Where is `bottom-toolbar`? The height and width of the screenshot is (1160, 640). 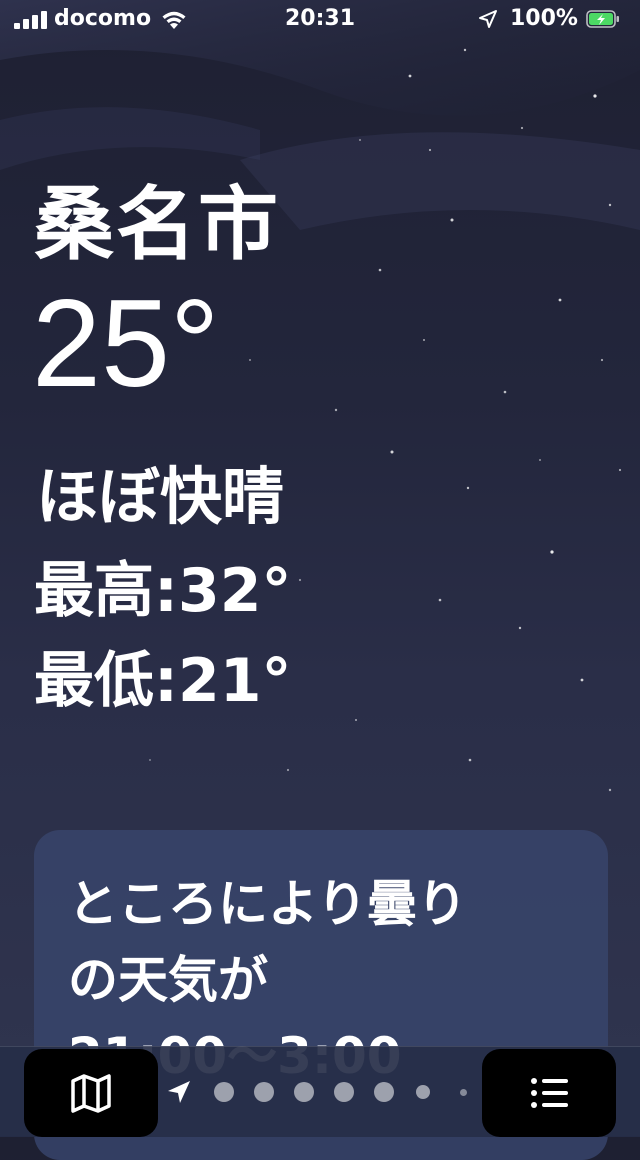
bottom-toolbar is located at coordinates (320, 1091).